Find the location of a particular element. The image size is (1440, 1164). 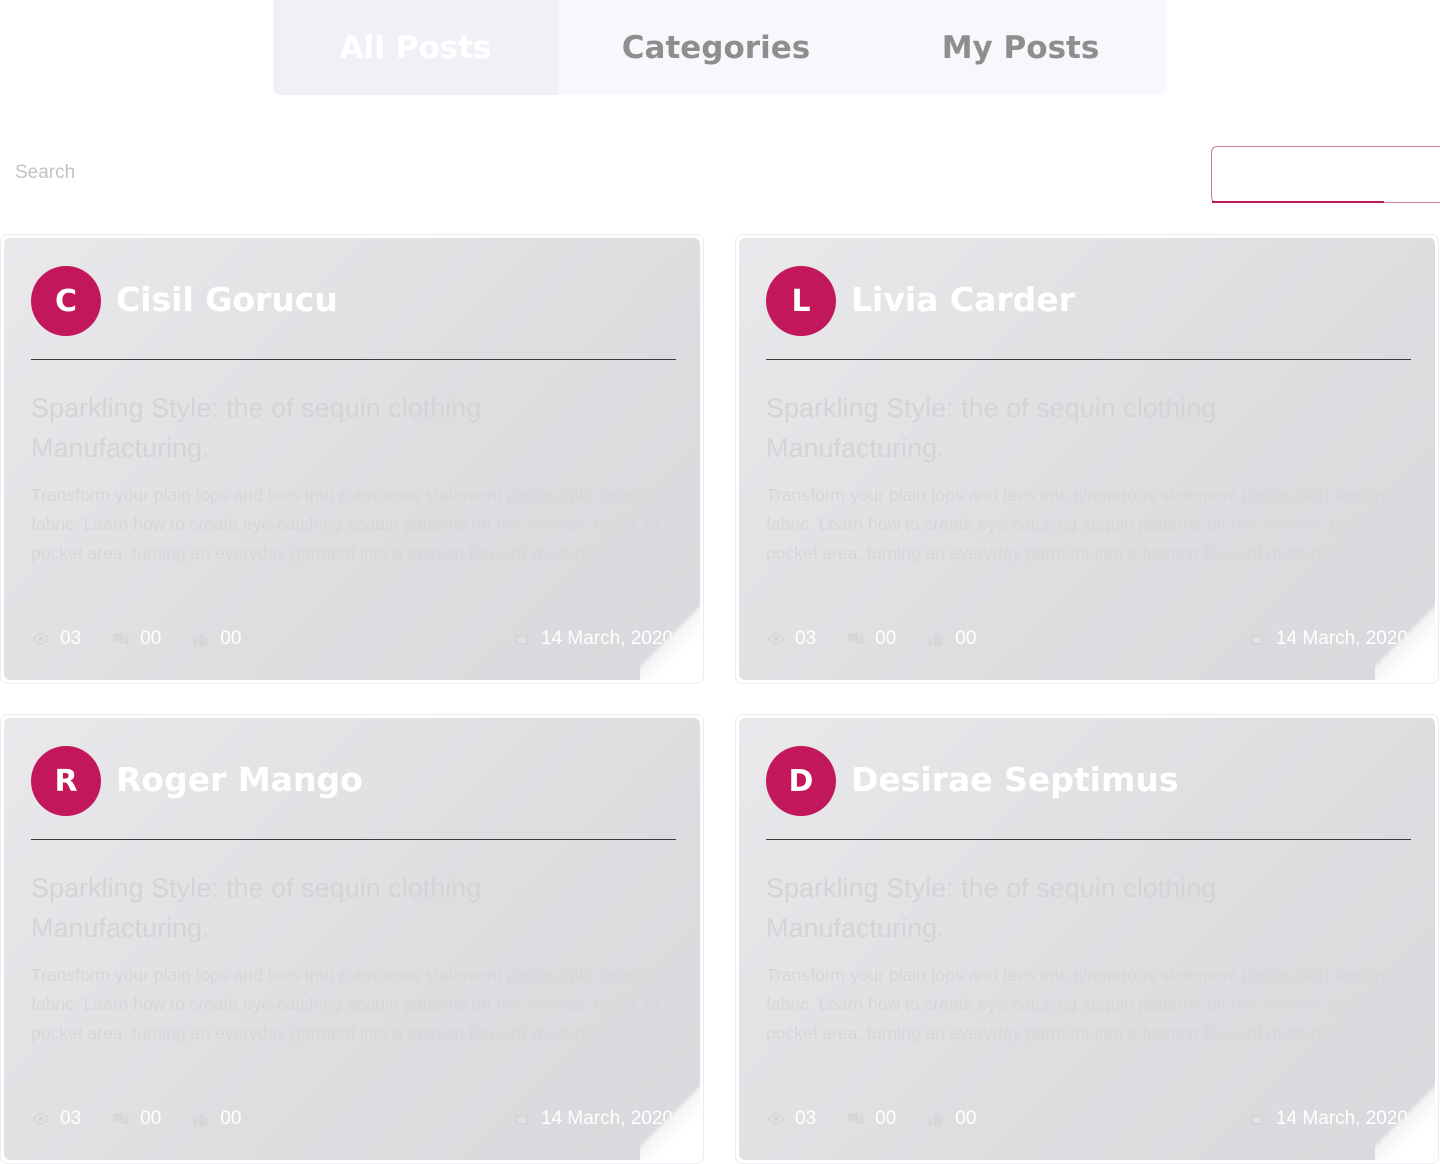

author-name: Roger Mango is located at coordinates (239, 779).